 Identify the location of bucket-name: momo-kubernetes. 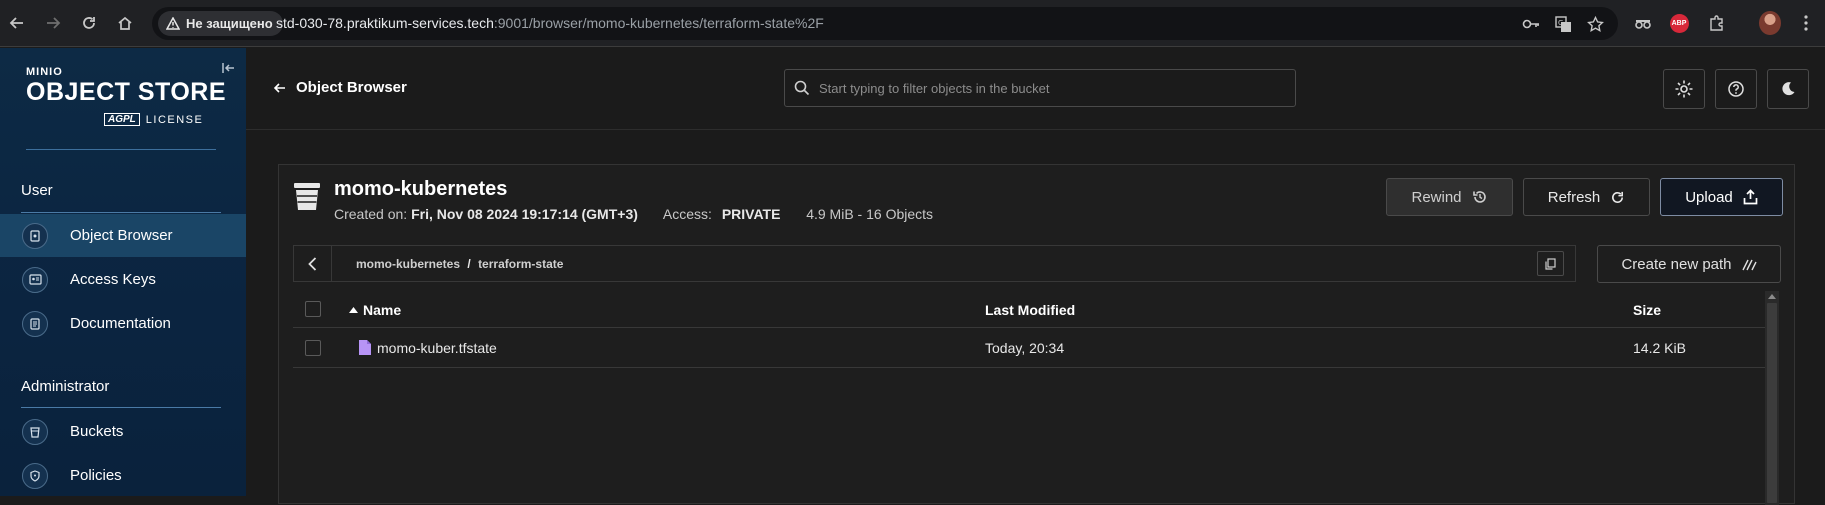
(421, 189).